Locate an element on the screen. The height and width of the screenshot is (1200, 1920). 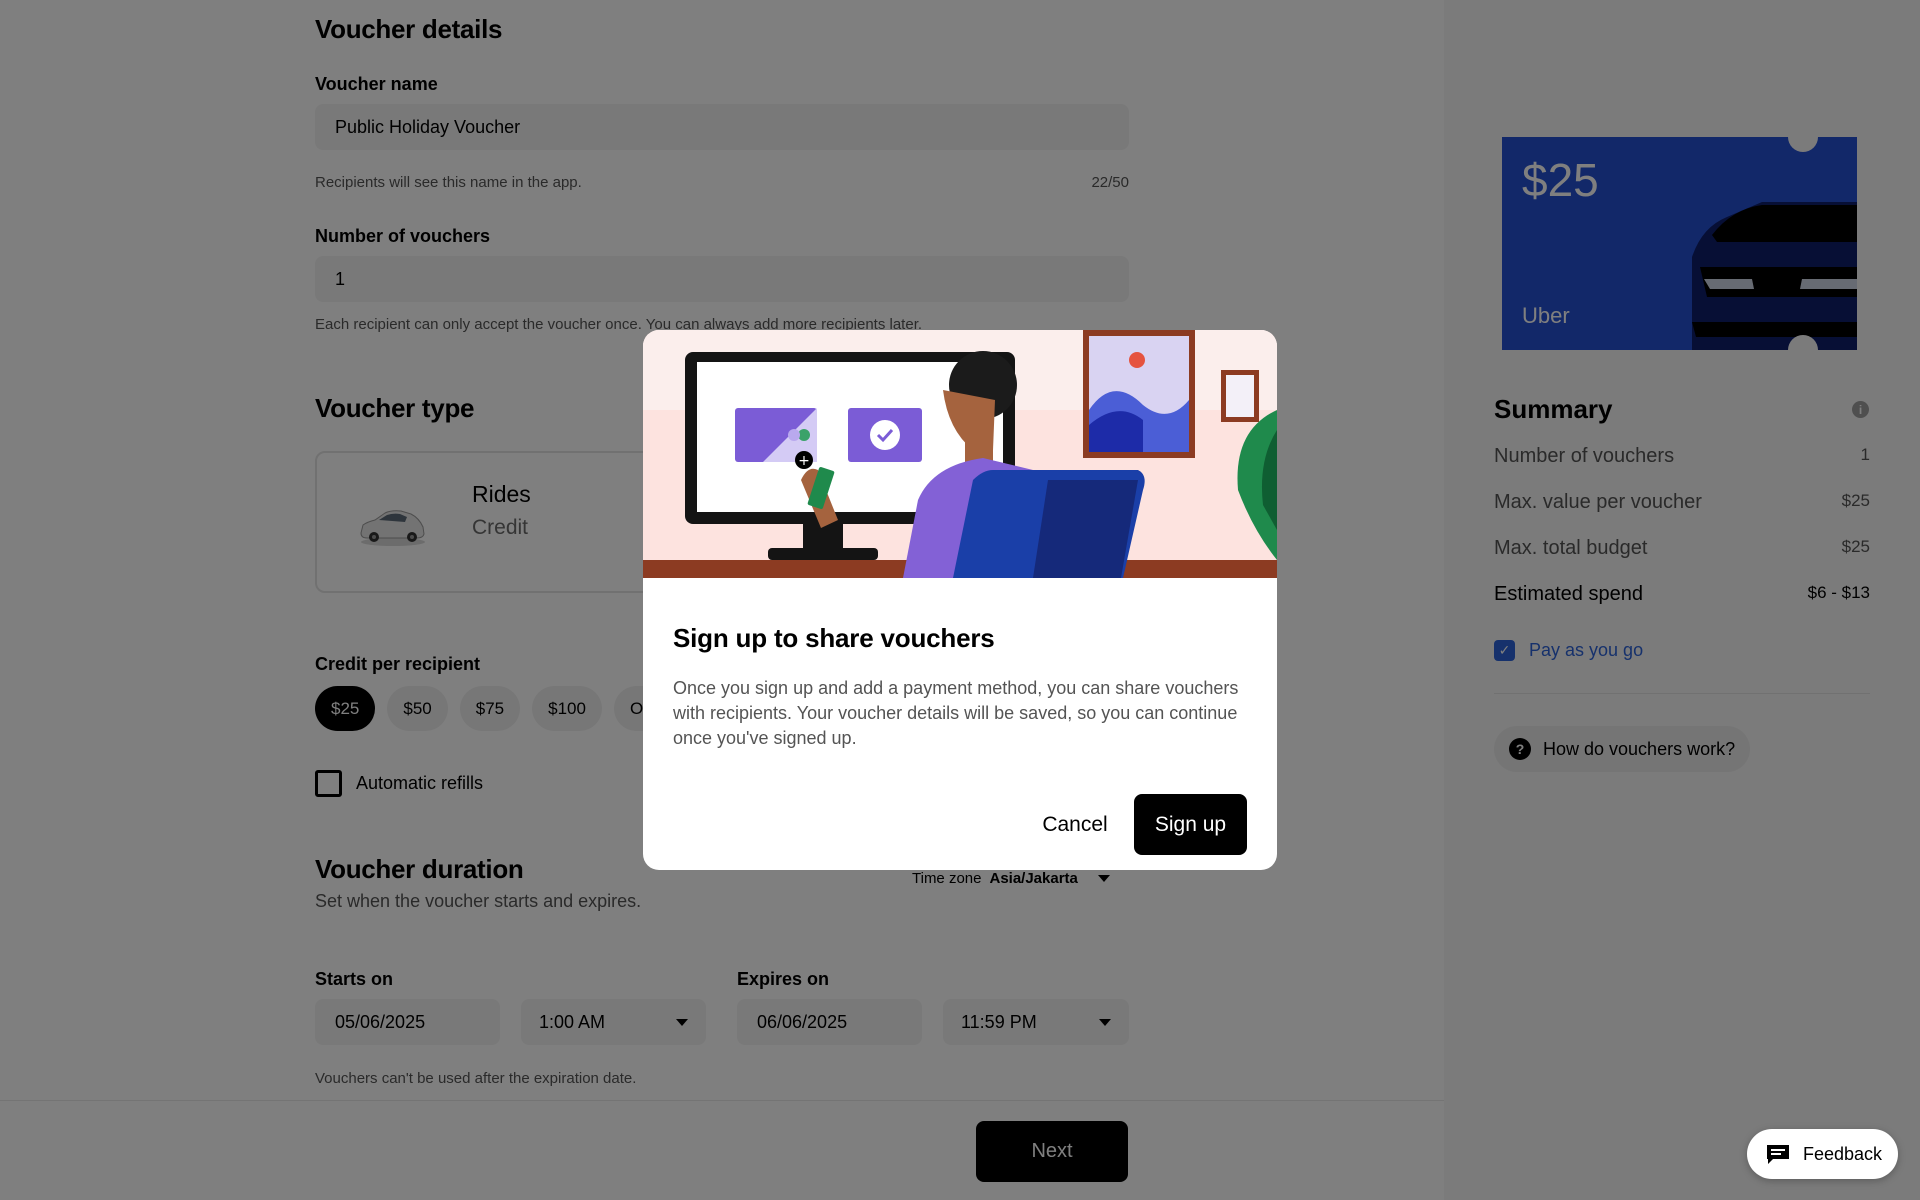
cancel-button: Cancel is located at coordinates (1075, 824).